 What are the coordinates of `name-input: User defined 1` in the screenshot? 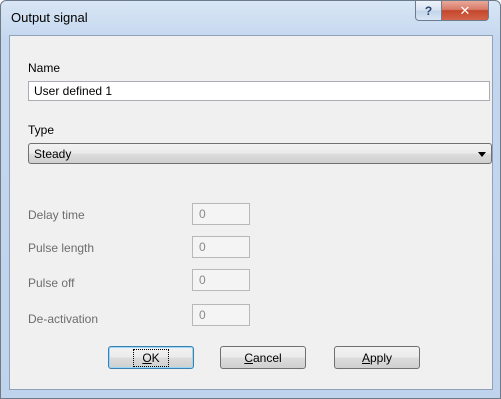 It's located at (259, 91).